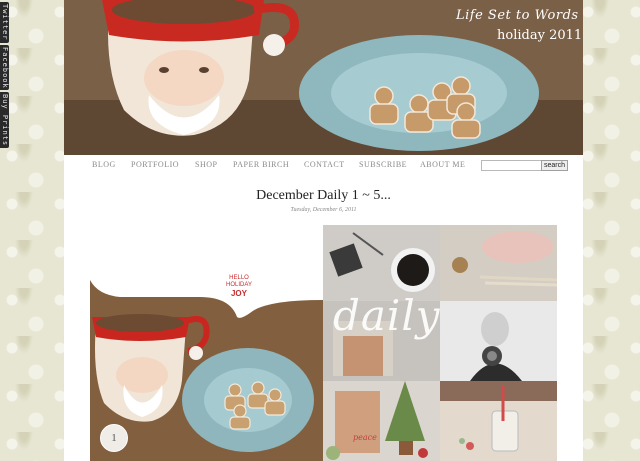 The width and height of the screenshot is (640, 461). Describe the element at coordinates (239, 278) in the screenshot. I see `hello-line: HELLO` at that location.